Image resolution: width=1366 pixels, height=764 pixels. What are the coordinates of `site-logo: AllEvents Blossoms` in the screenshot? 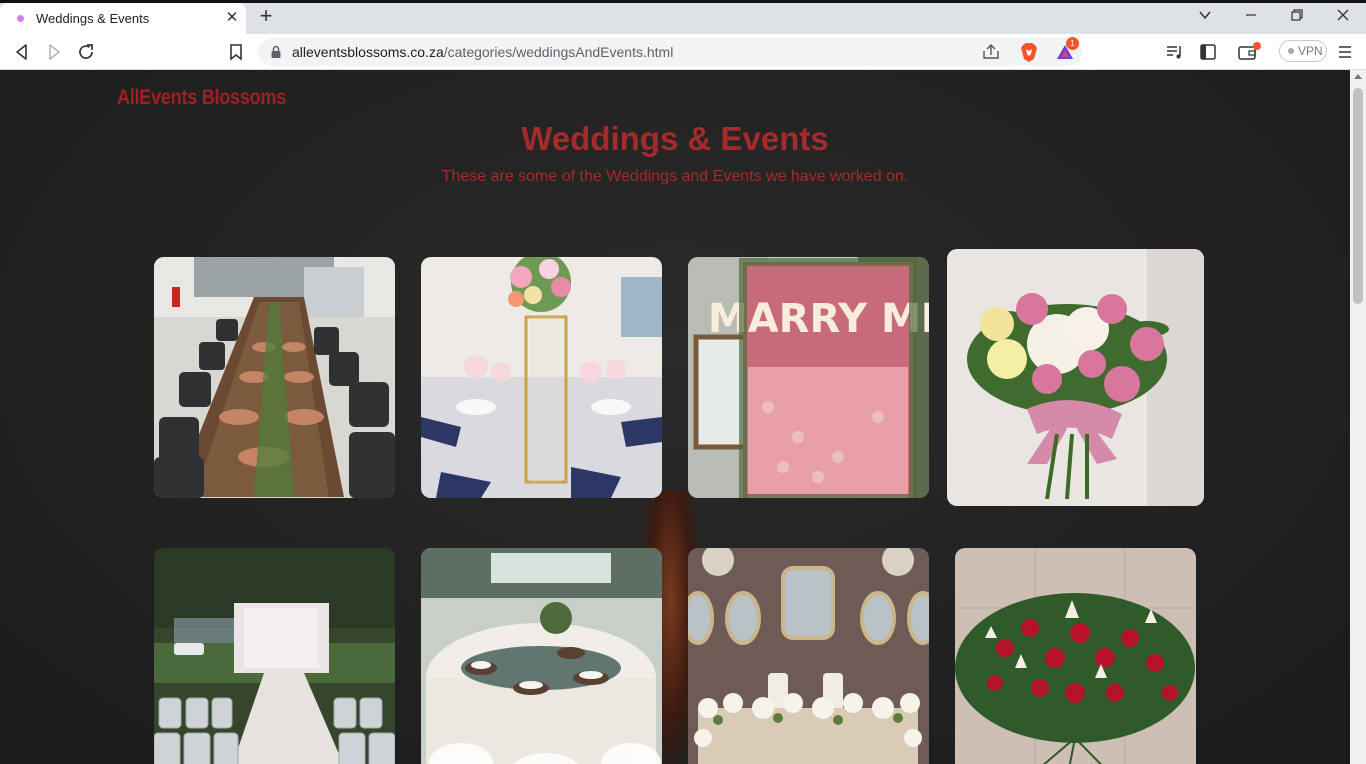 It's located at (201, 98).